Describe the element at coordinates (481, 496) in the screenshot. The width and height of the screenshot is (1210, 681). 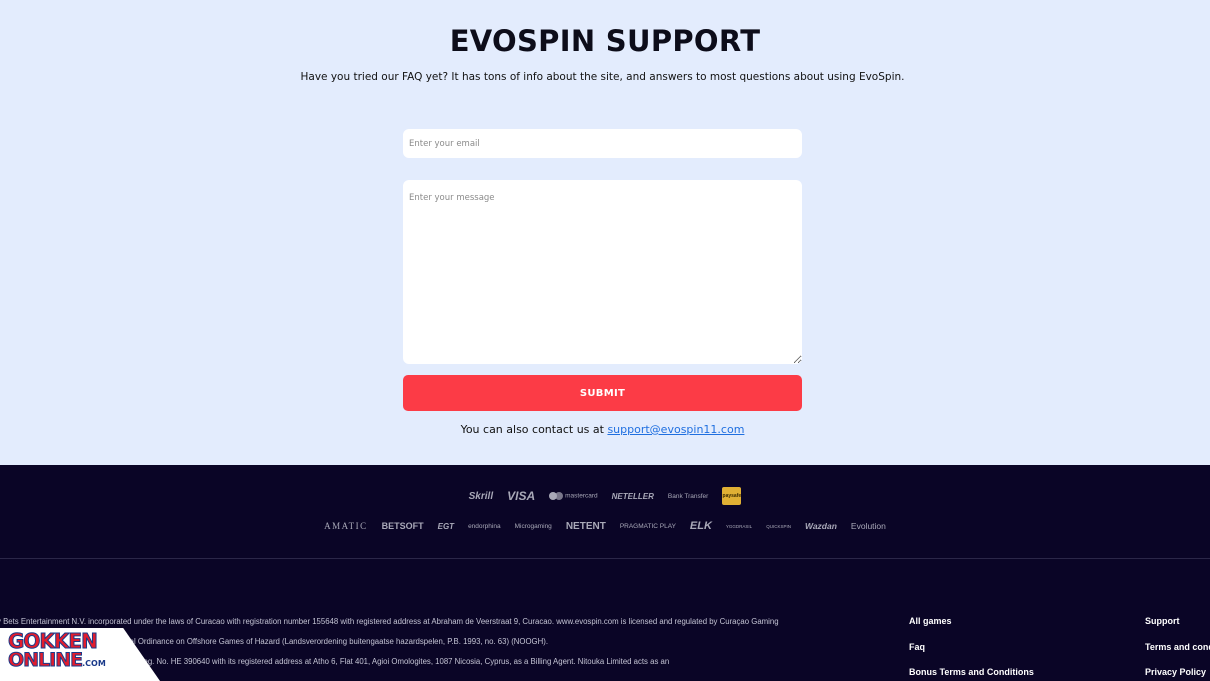
I see `skrill-logo: Skrill` at that location.